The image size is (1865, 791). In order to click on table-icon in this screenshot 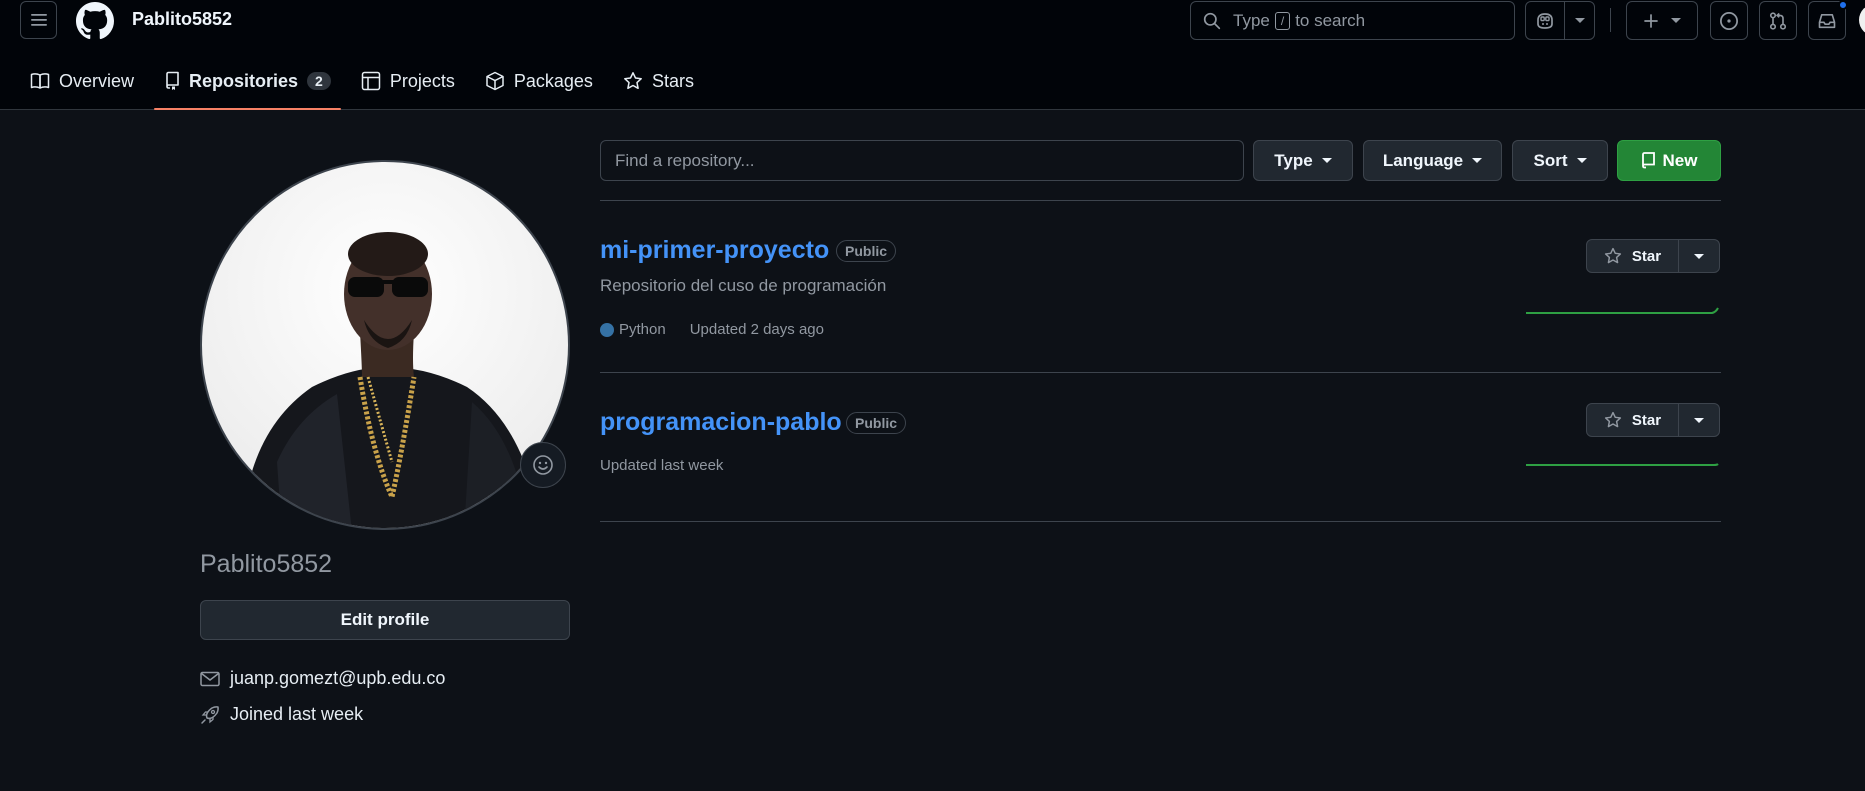, I will do `click(371, 81)`.